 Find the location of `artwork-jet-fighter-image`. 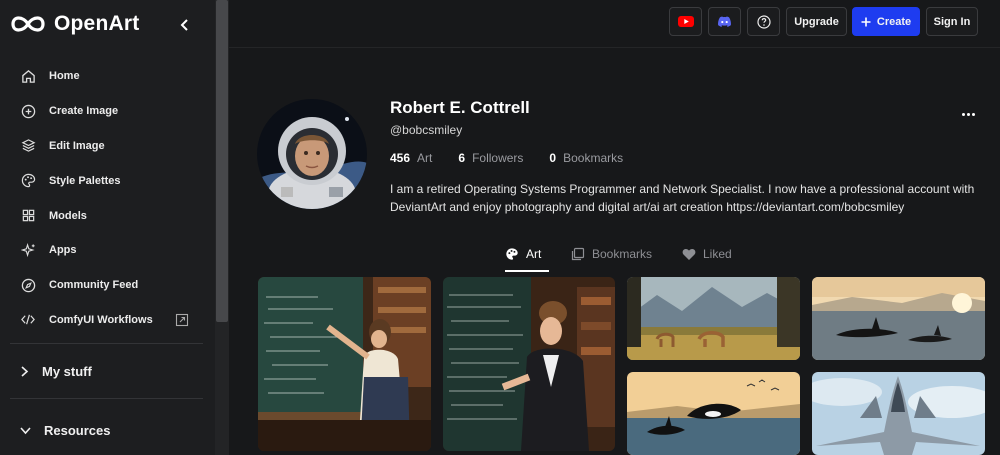

artwork-jet-fighter-image is located at coordinates (898, 413).